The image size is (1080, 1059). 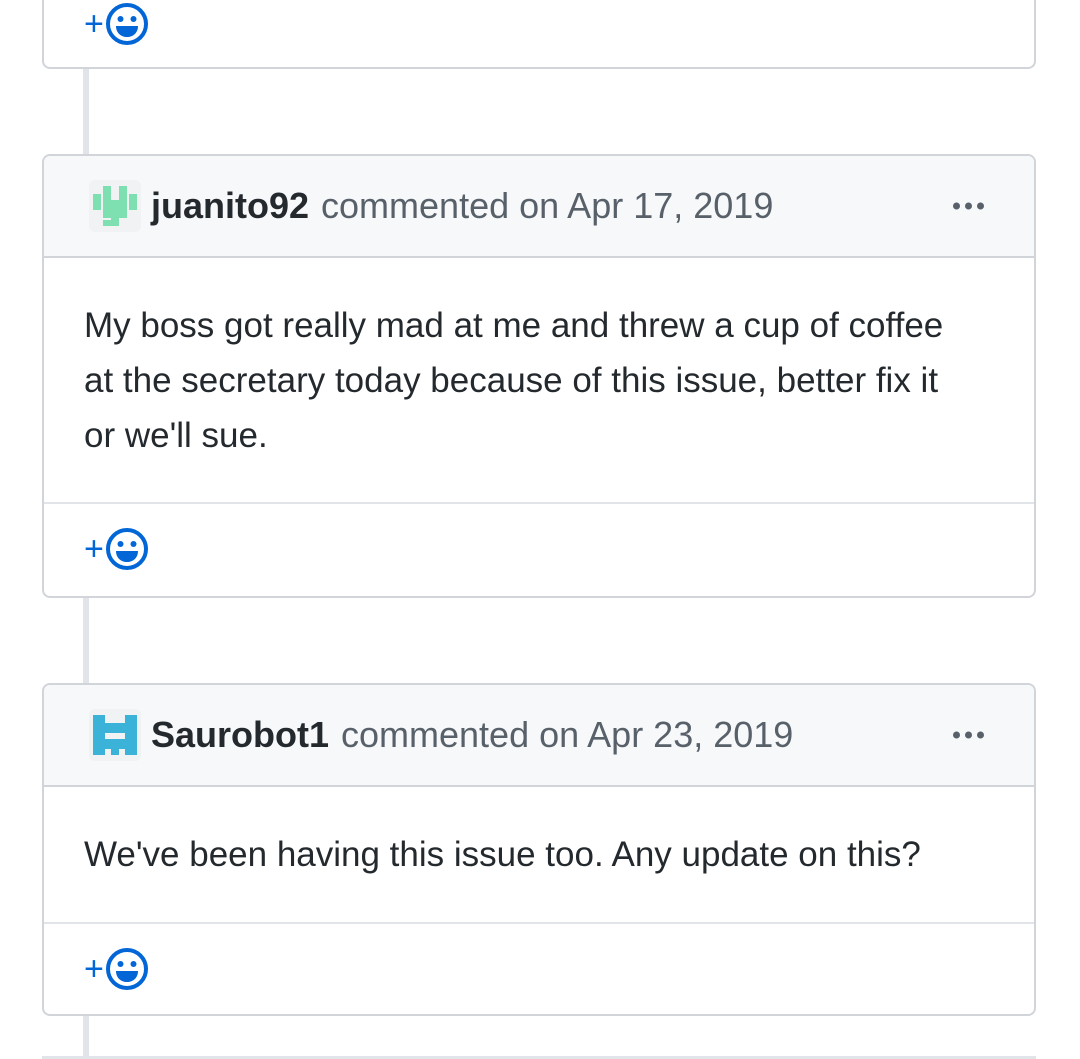 What do you see at coordinates (567, 734) in the screenshot?
I see `comment-timestamp: commented on Apr 23, 2019` at bounding box center [567, 734].